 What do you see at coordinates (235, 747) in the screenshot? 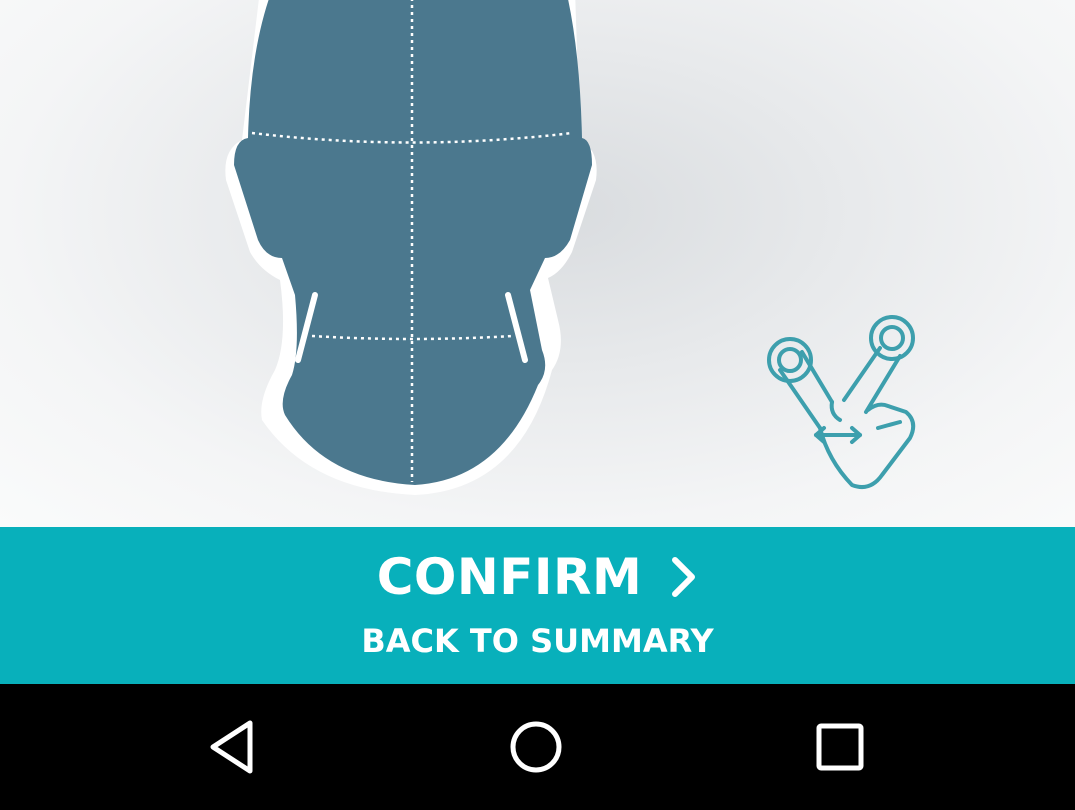
I see `back-triangle-icon` at bounding box center [235, 747].